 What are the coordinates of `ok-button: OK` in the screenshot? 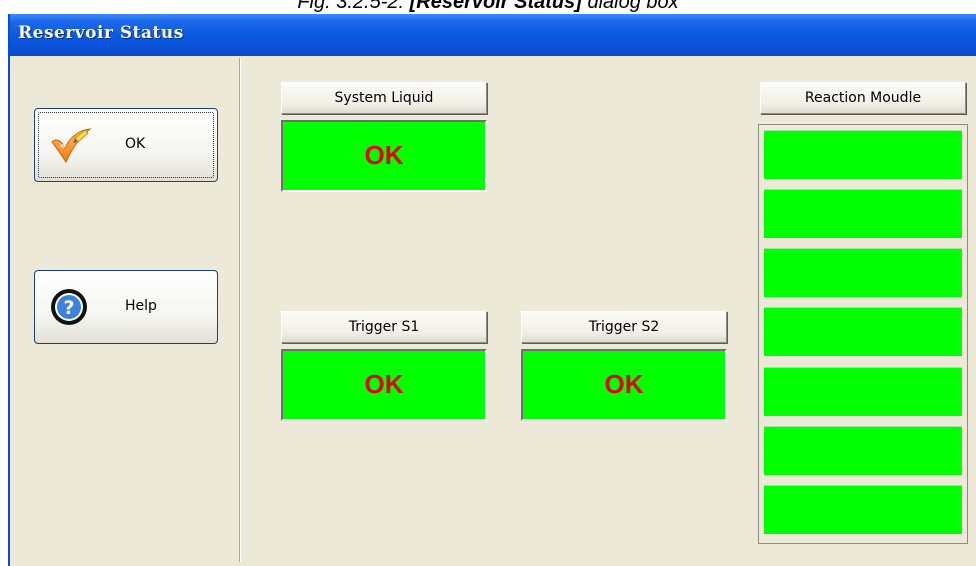 It's located at (126, 145).